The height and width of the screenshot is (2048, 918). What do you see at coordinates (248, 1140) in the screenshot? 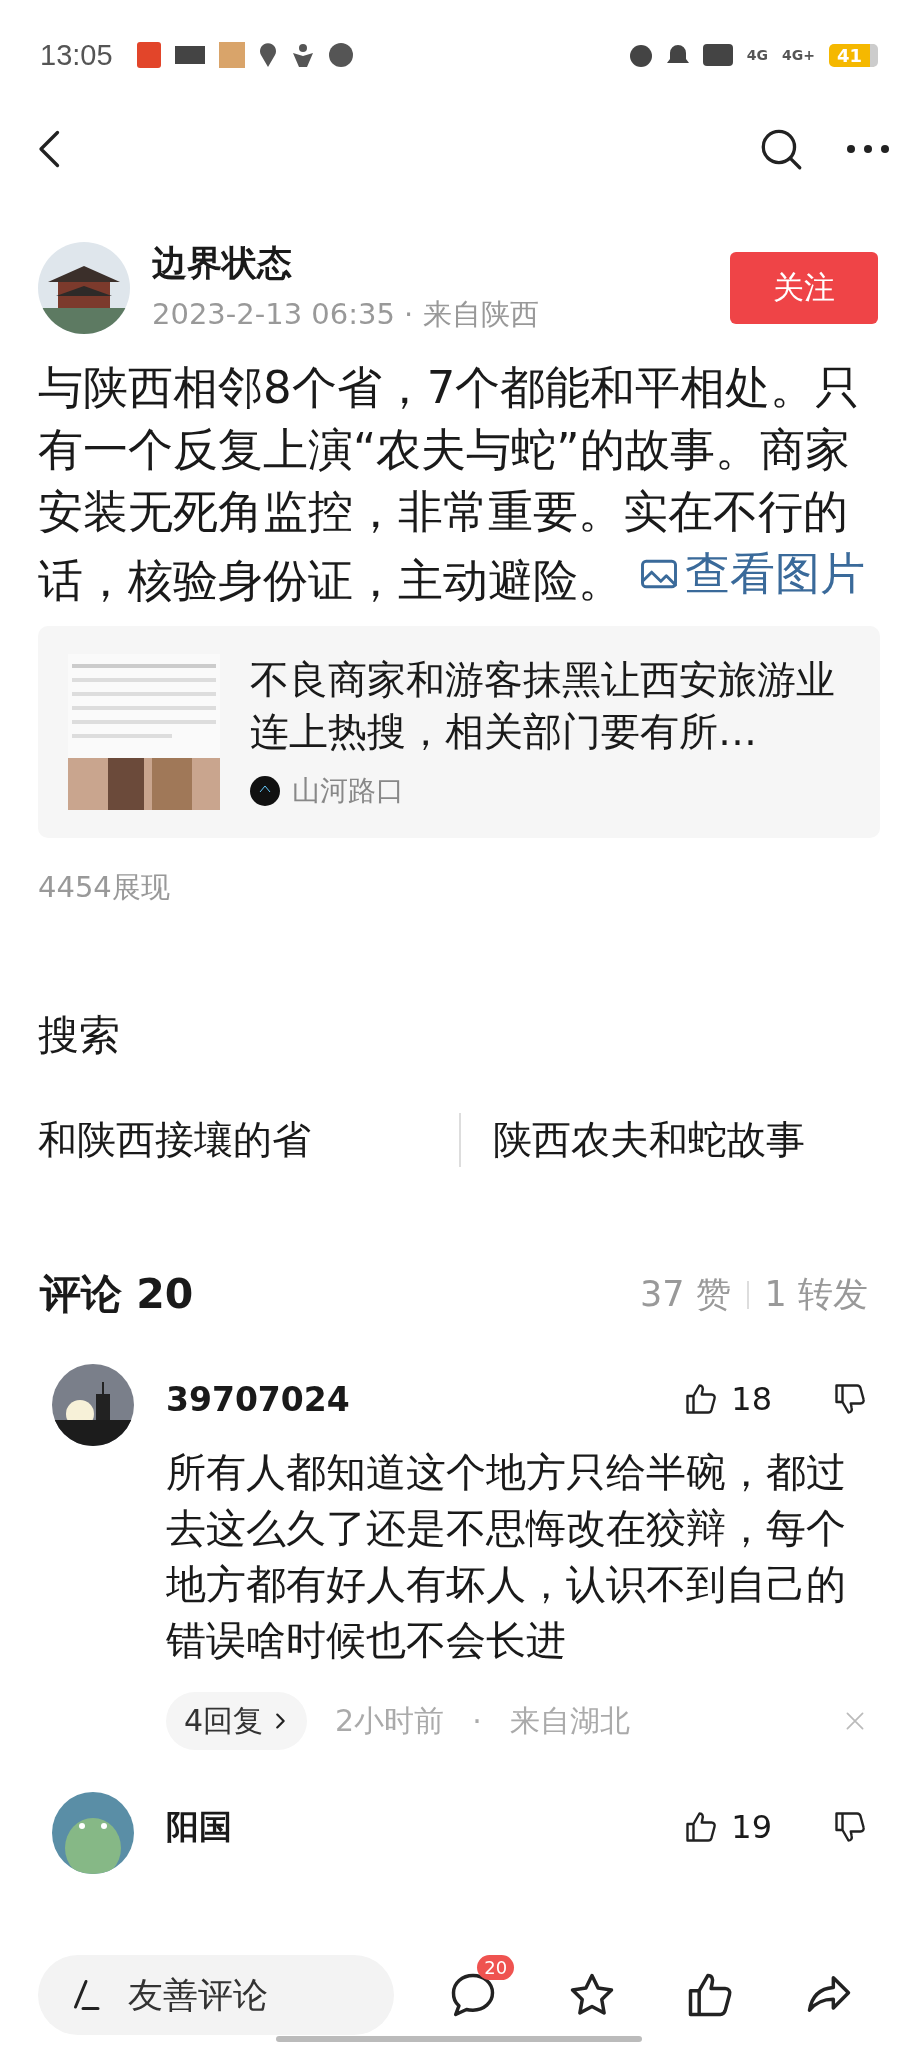
I see `search-suggestion: 和陕西接壤的省` at bounding box center [248, 1140].